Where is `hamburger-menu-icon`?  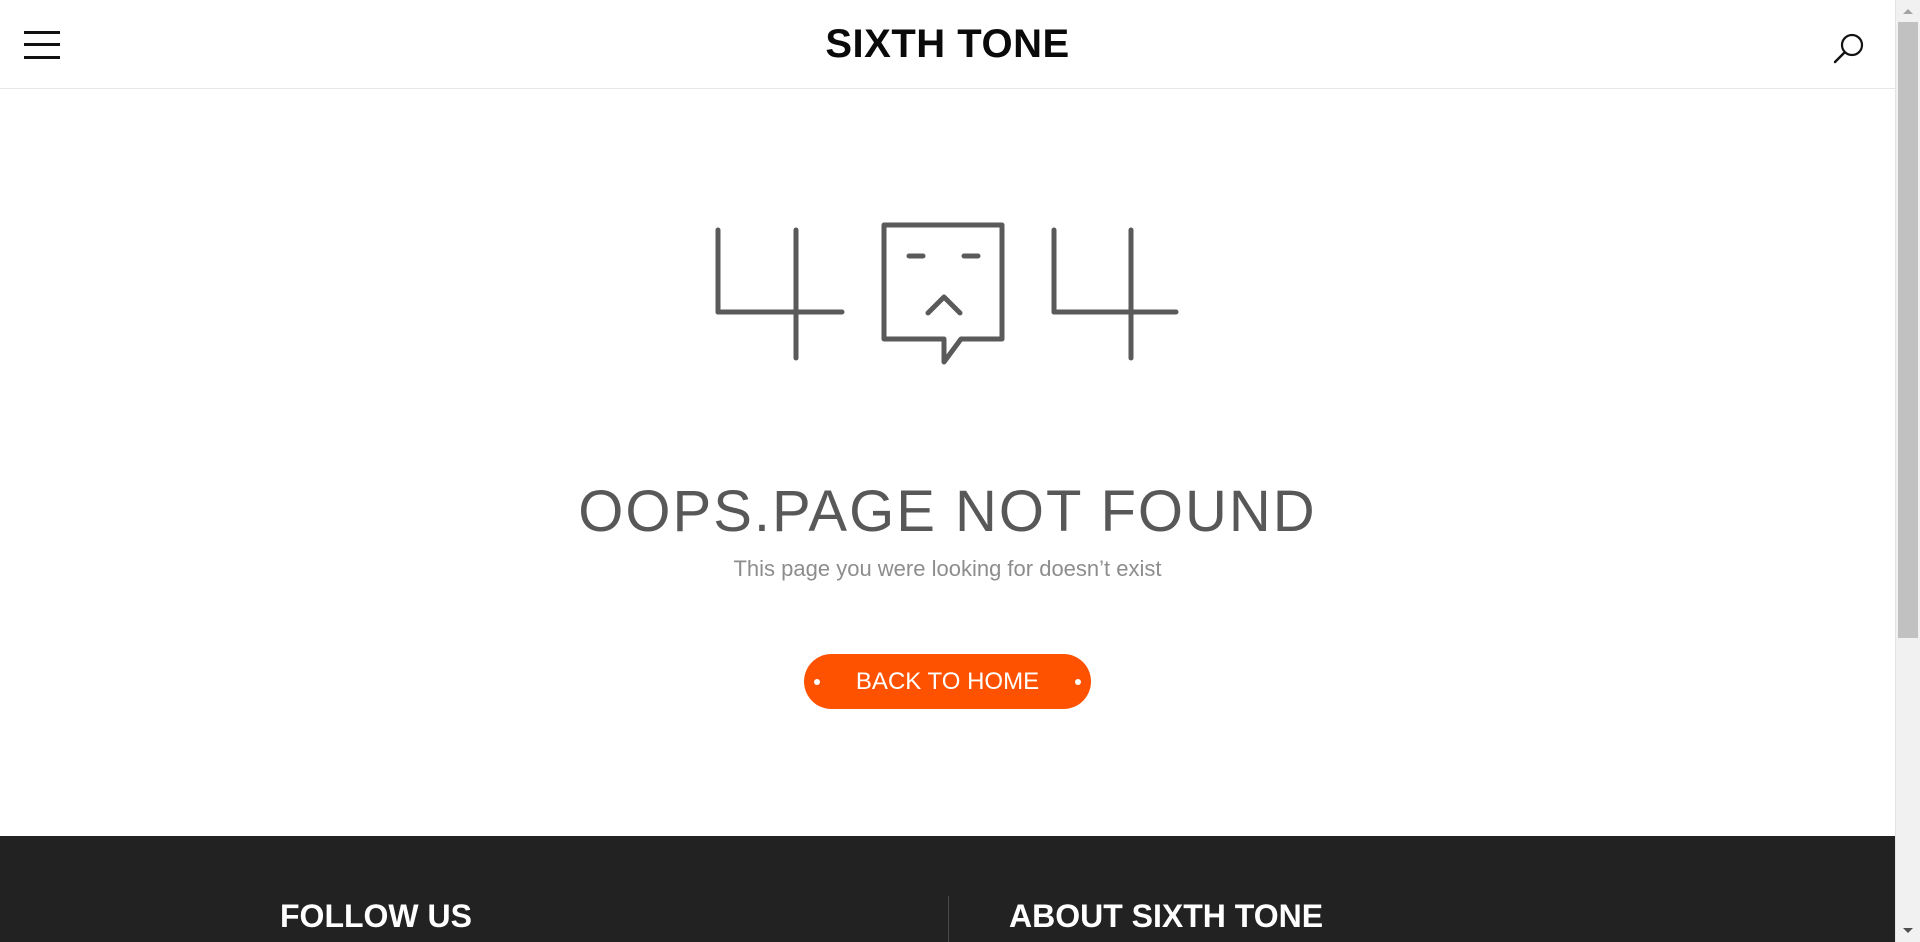
hamburger-menu-icon is located at coordinates (42, 45).